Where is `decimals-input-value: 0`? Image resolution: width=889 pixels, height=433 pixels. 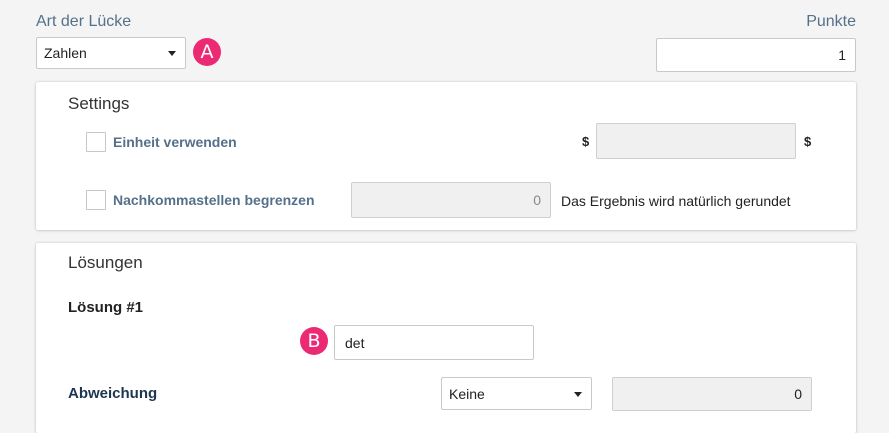
decimals-input-value: 0 is located at coordinates (537, 200).